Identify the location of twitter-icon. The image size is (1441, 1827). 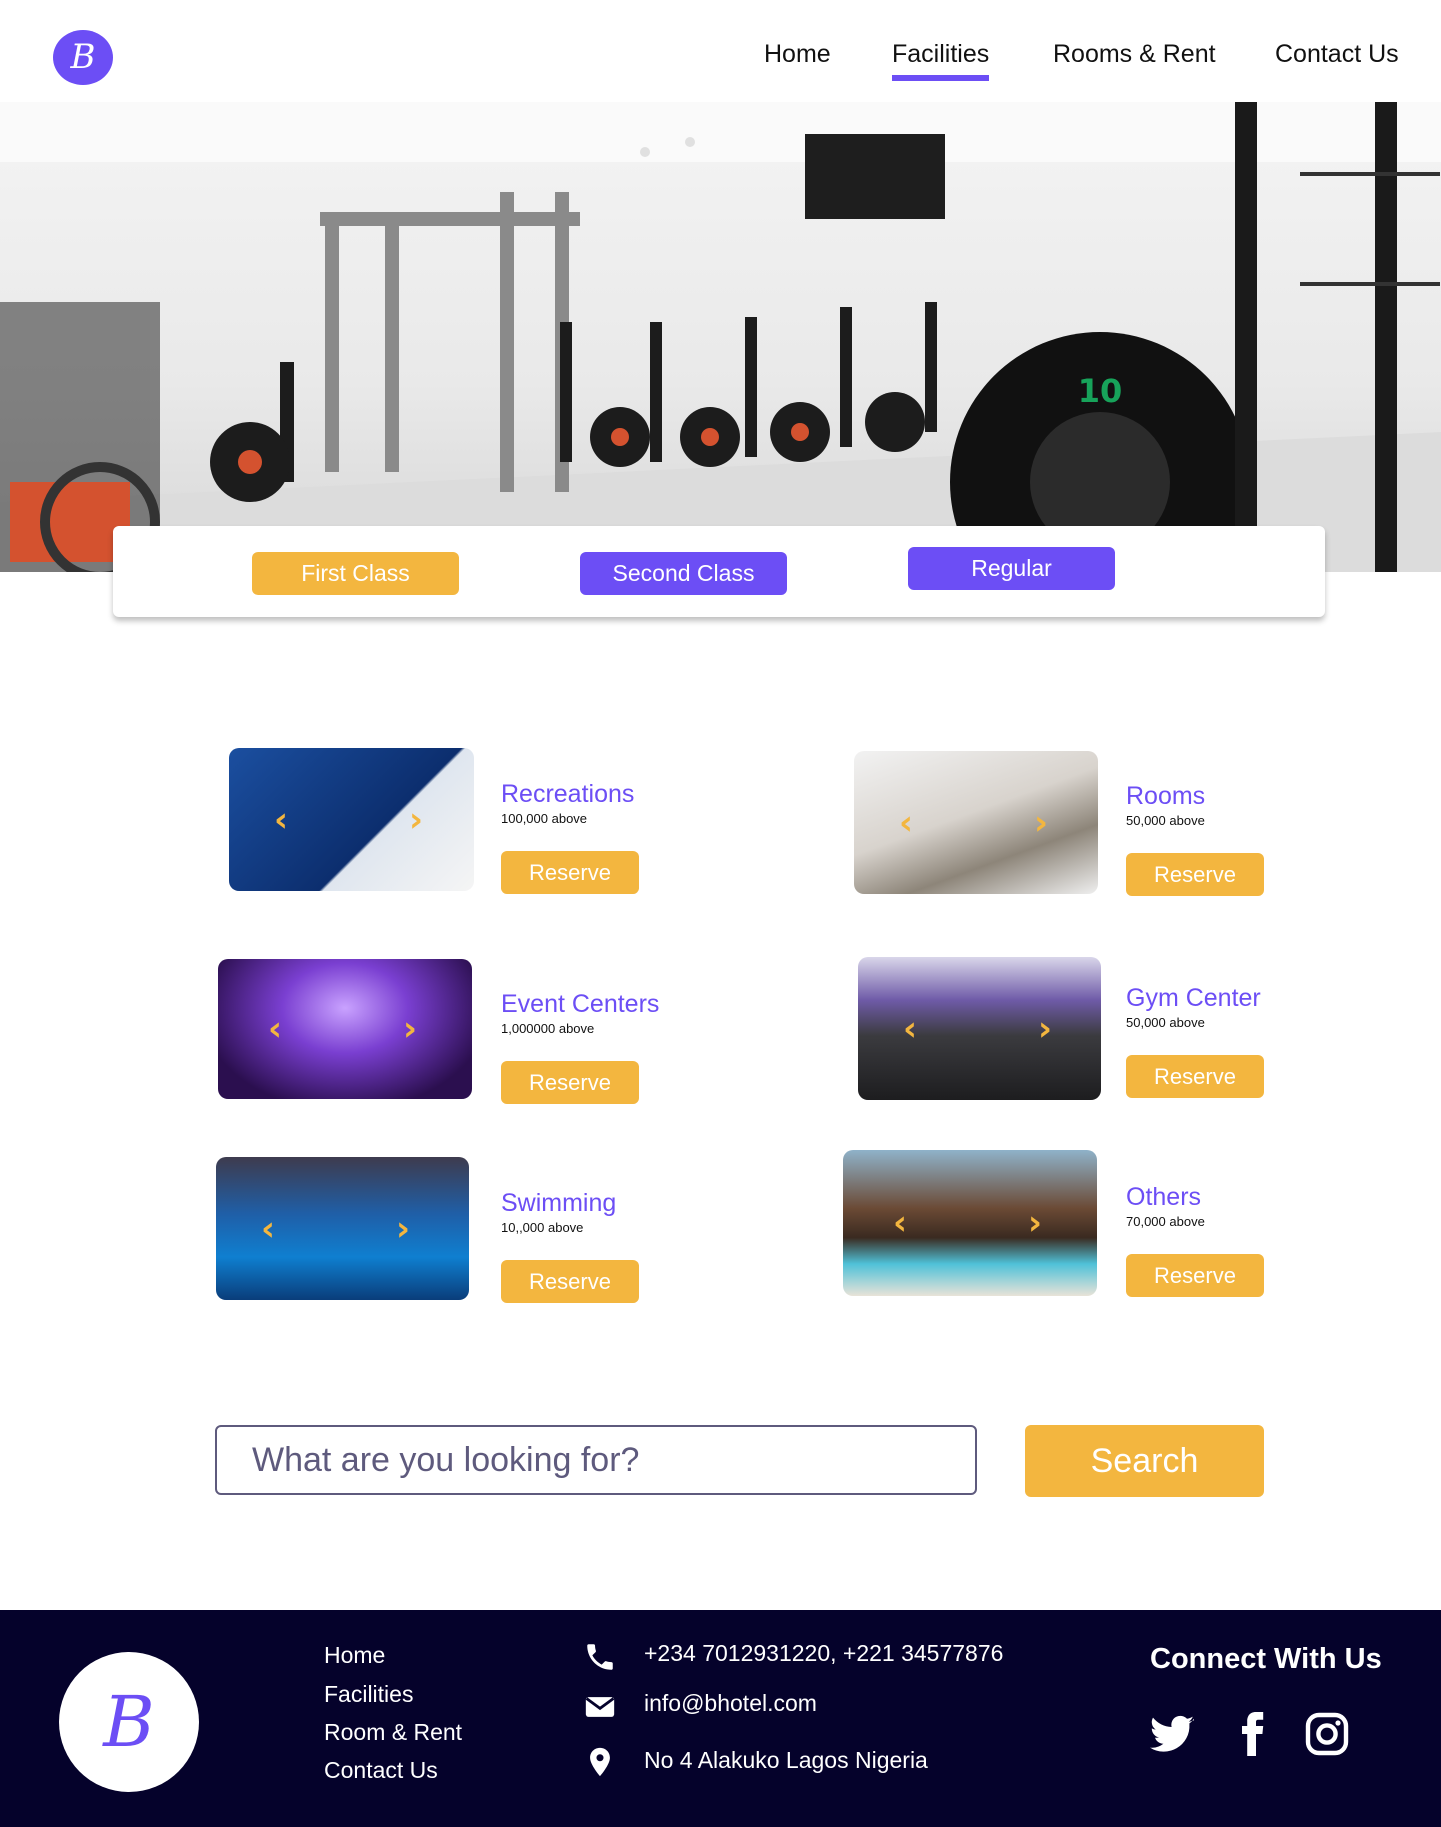
(1172, 1734).